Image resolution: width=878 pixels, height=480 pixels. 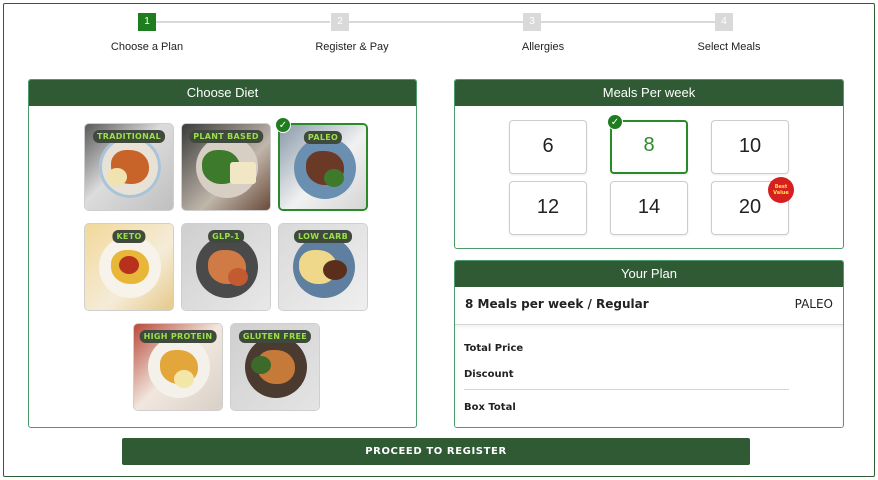 I want to click on plan-diet-text: PALEO, so click(x=813, y=304).